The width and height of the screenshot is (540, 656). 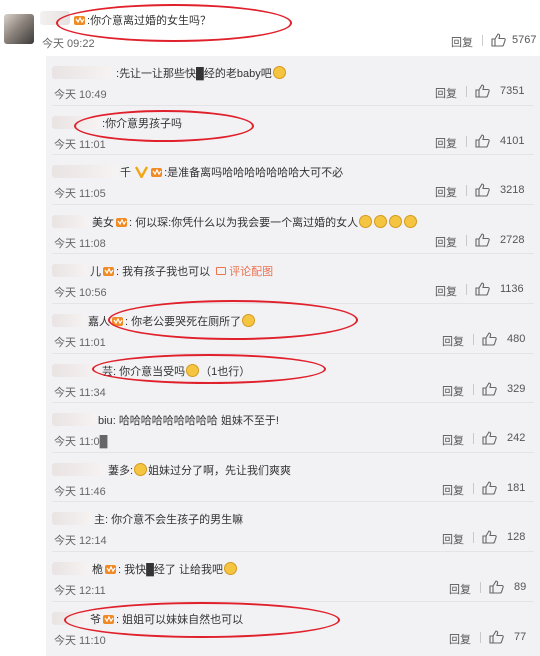 I want to click on like-count: 7351, so click(x=512, y=91).